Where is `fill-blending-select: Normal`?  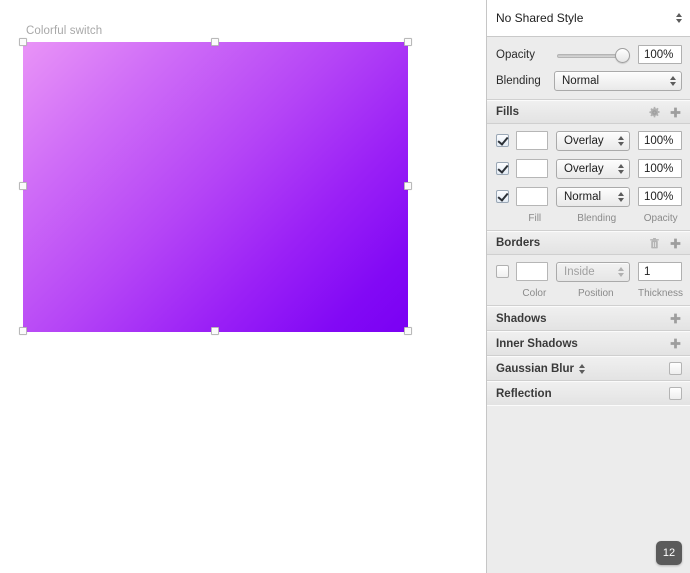 fill-blending-select: Normal is located at coordinates (593, 196).